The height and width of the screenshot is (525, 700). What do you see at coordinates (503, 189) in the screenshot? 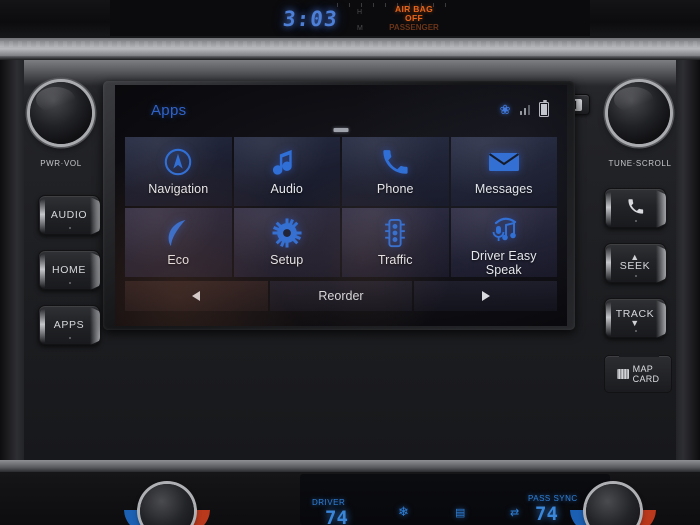
I see `tile-label: Messages` at bounding box center [503, 189].